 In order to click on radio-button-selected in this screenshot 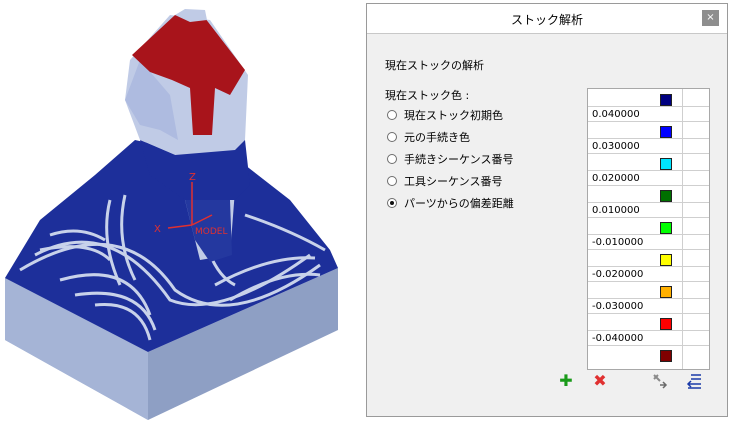, I will do `click(392, 203)`.